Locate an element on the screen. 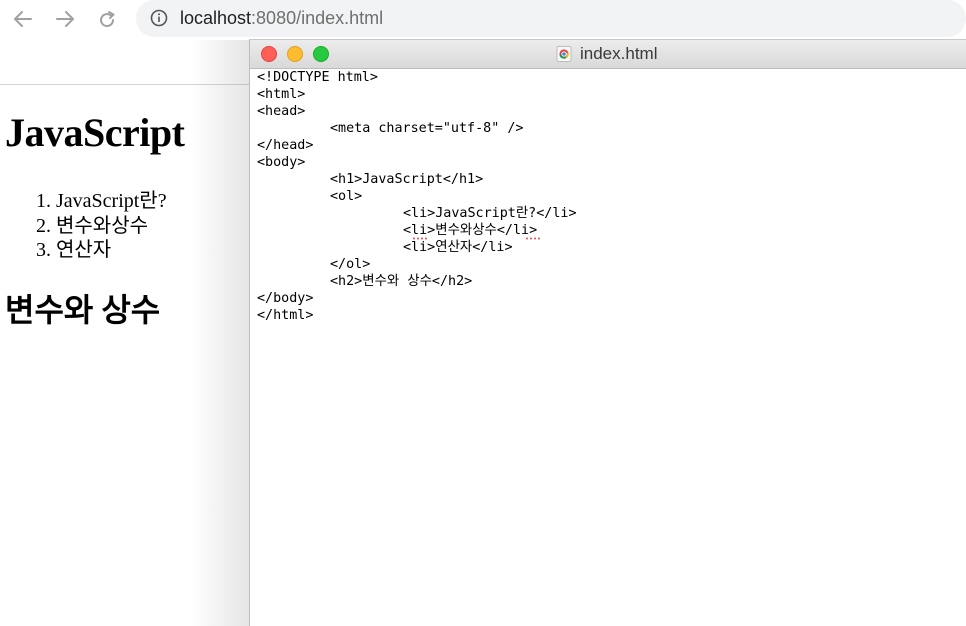 This screenshot has height=626, width=966. url-text: localhost:8080/index.html is located at coordinates (281, 18).